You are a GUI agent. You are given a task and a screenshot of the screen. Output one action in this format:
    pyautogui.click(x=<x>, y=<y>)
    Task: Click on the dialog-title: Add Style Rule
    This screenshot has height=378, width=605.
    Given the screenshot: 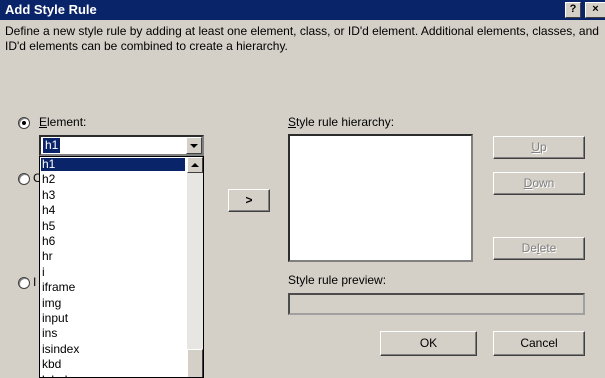 What is the action you would take?
    pyautogui.click(x=51, y=9)
    